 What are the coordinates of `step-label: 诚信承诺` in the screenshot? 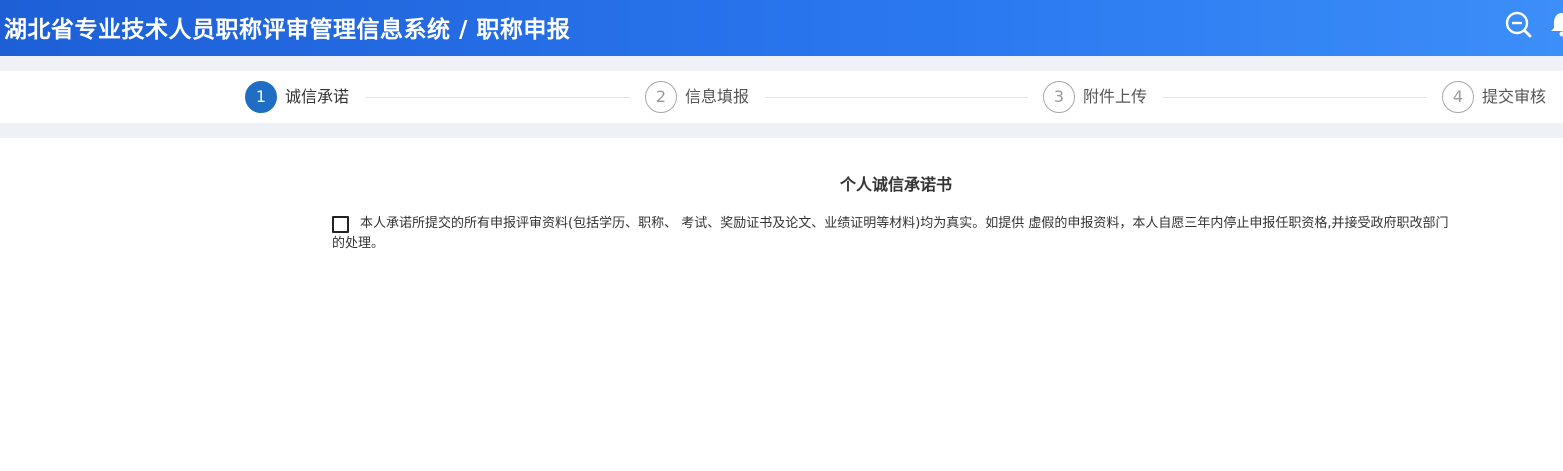 It's located at (317, 96).